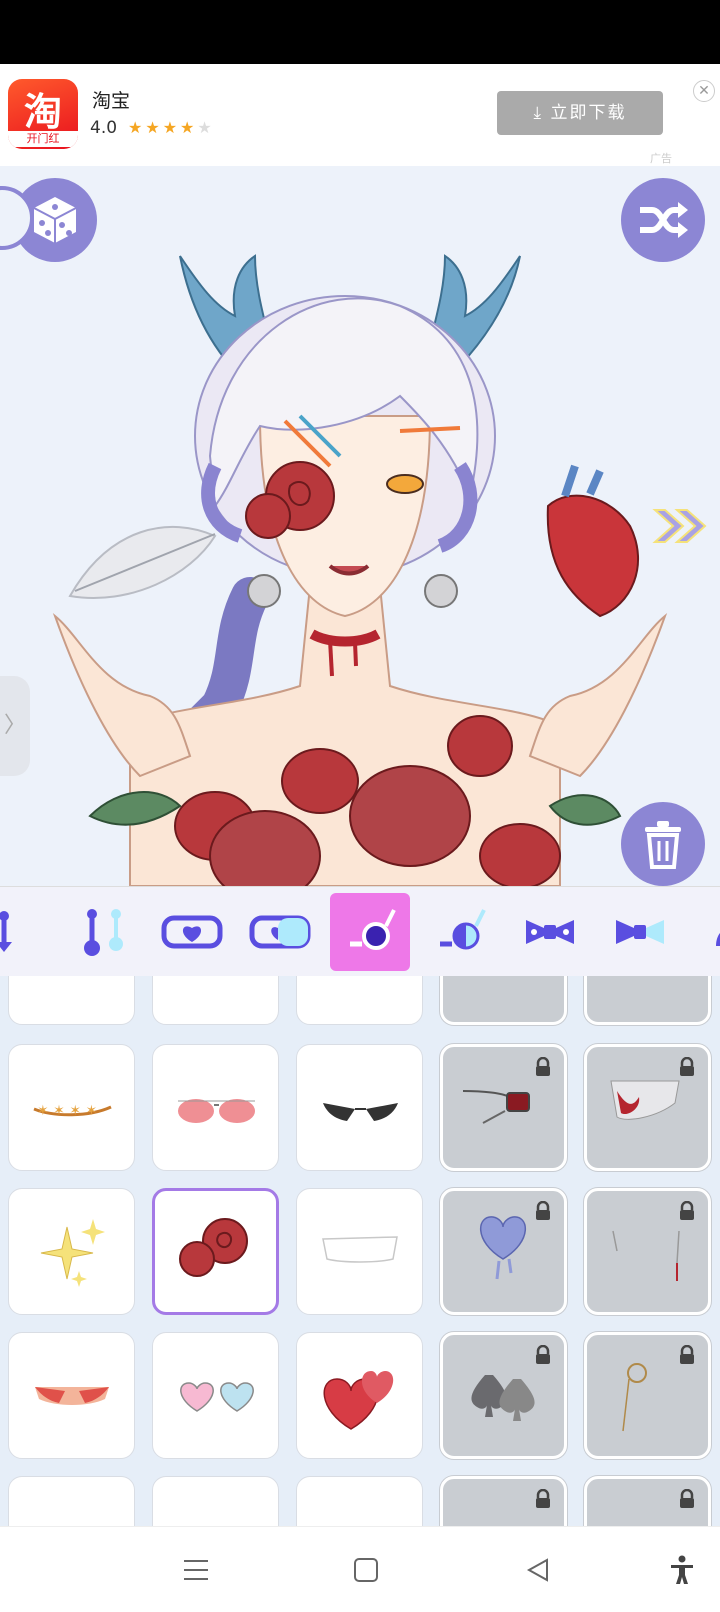 The image size is (720, 1612). I want to click on item-cat-eye-sunglasses, so click(359, 1107).